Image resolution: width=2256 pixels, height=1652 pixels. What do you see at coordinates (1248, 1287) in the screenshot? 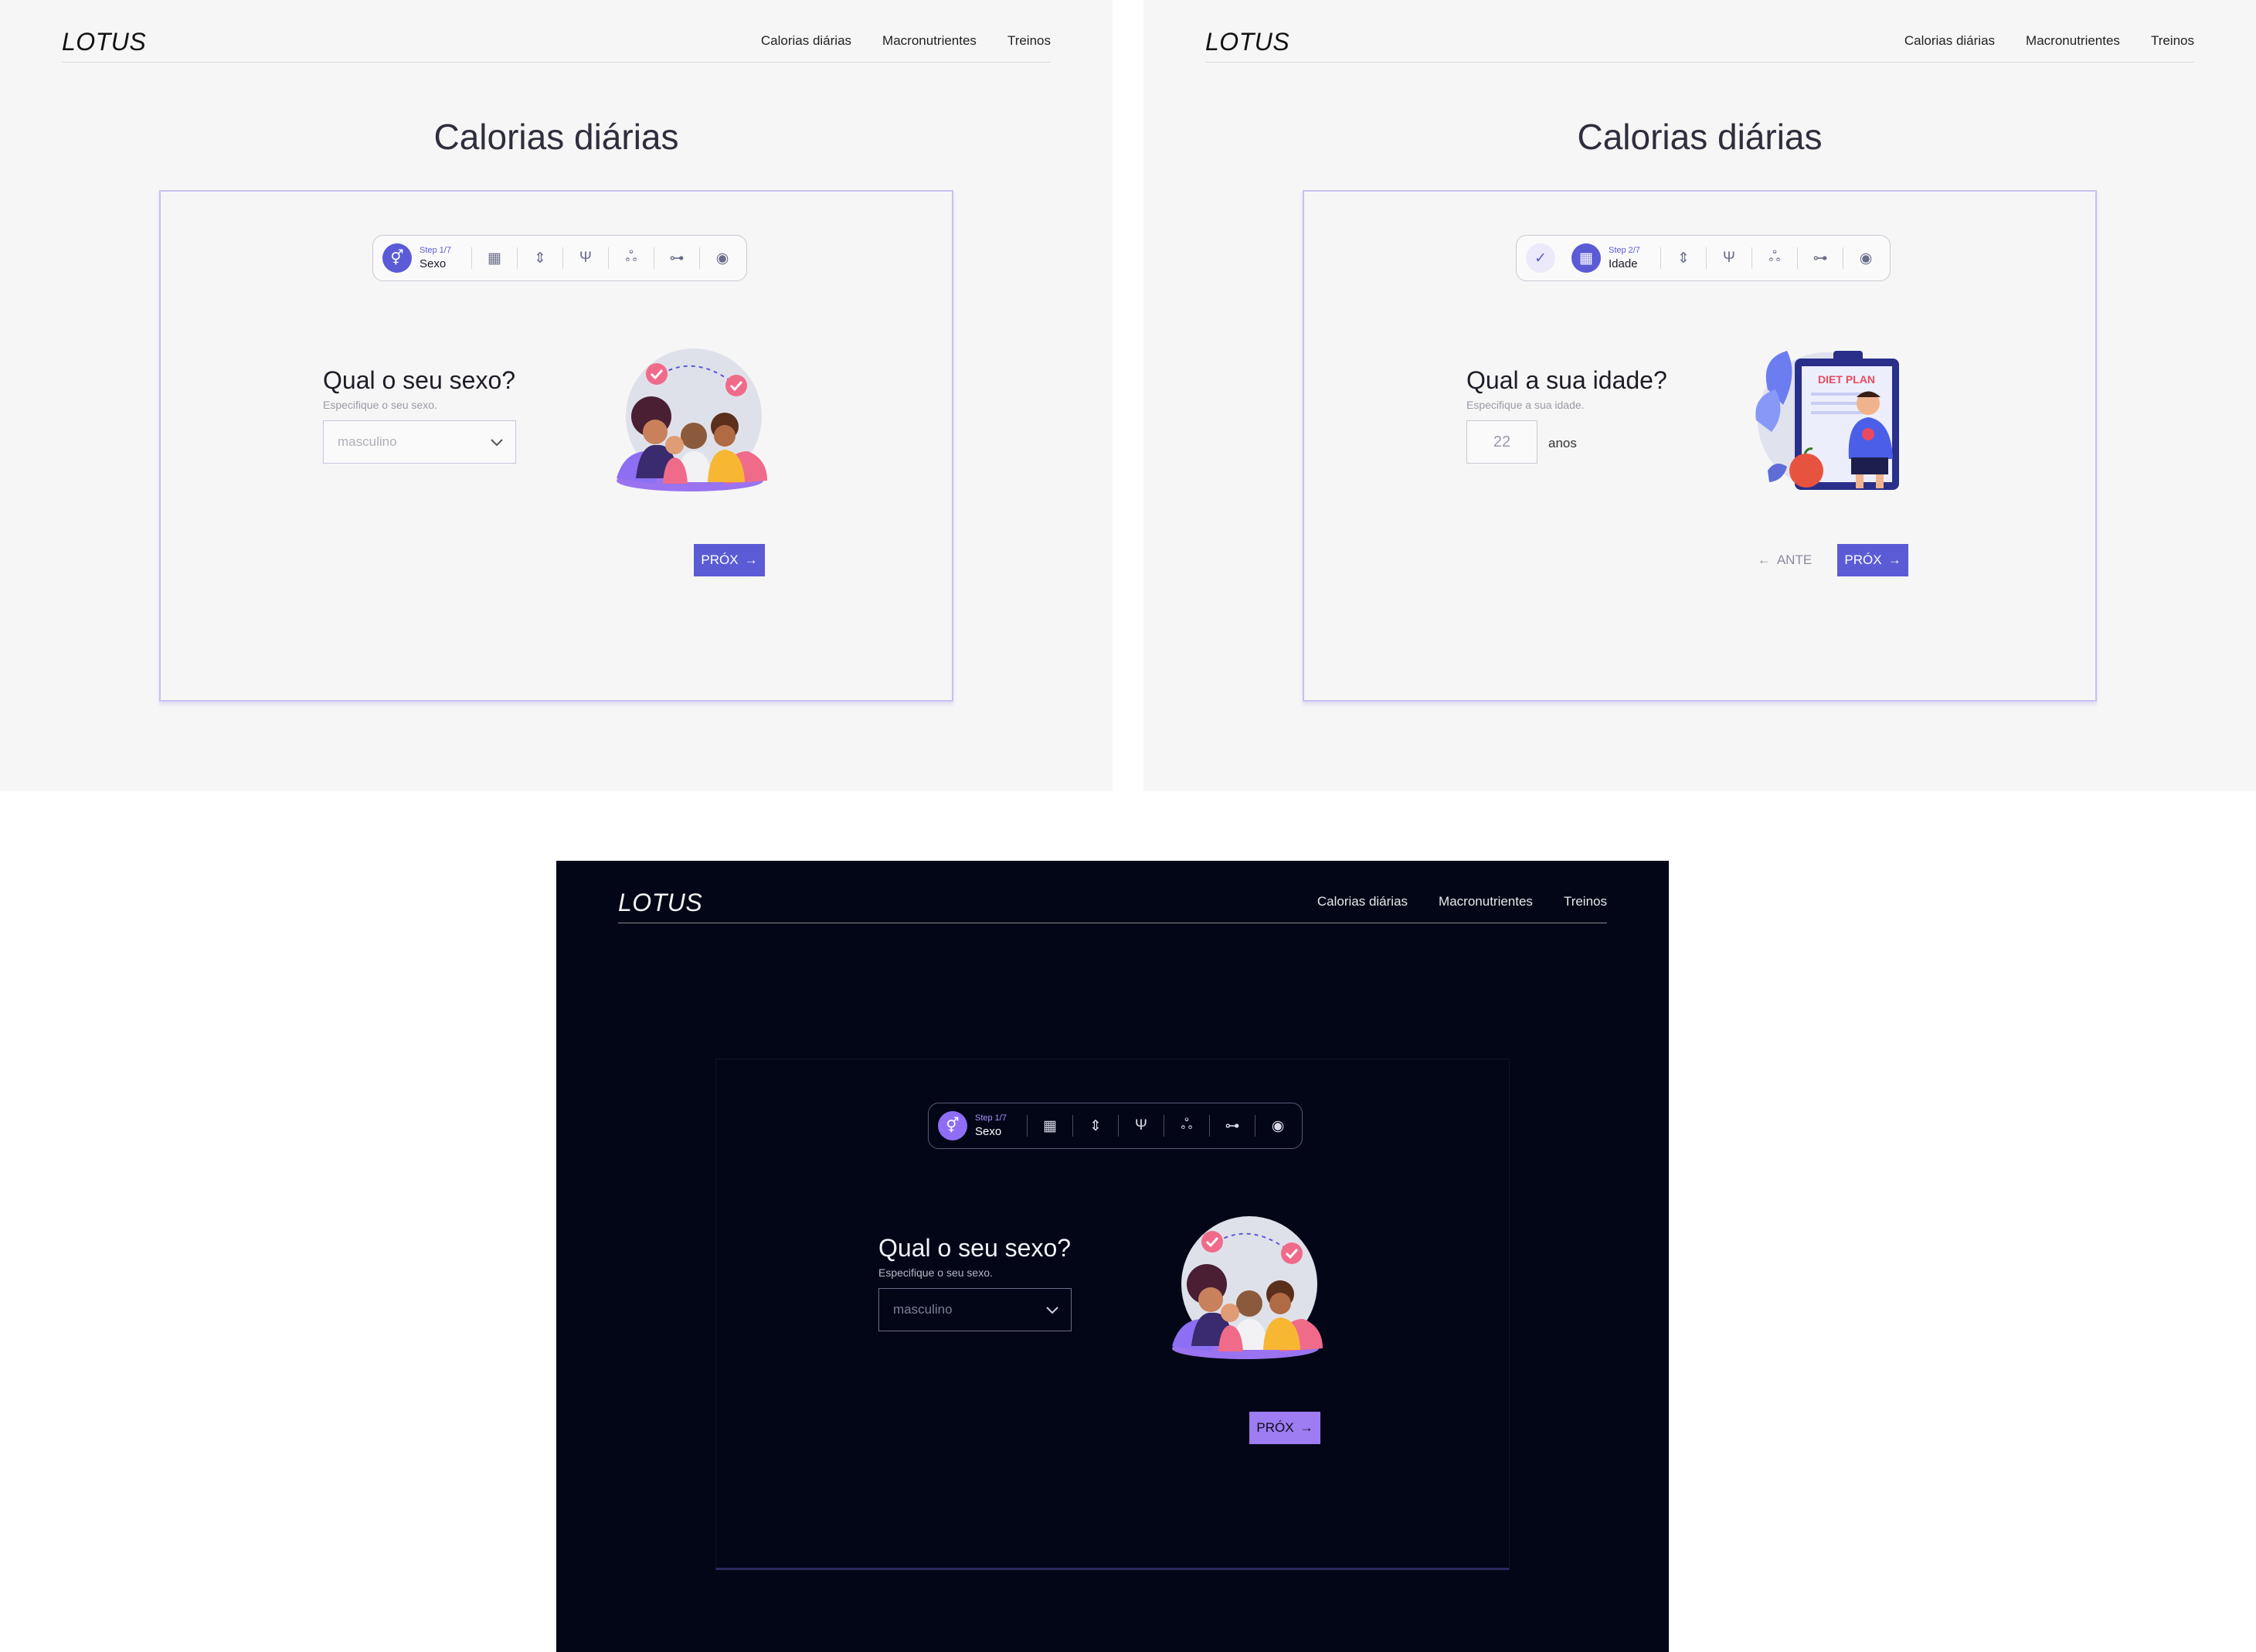
I see `diverse-people-illustration` at bounding box center [1248, 1287].